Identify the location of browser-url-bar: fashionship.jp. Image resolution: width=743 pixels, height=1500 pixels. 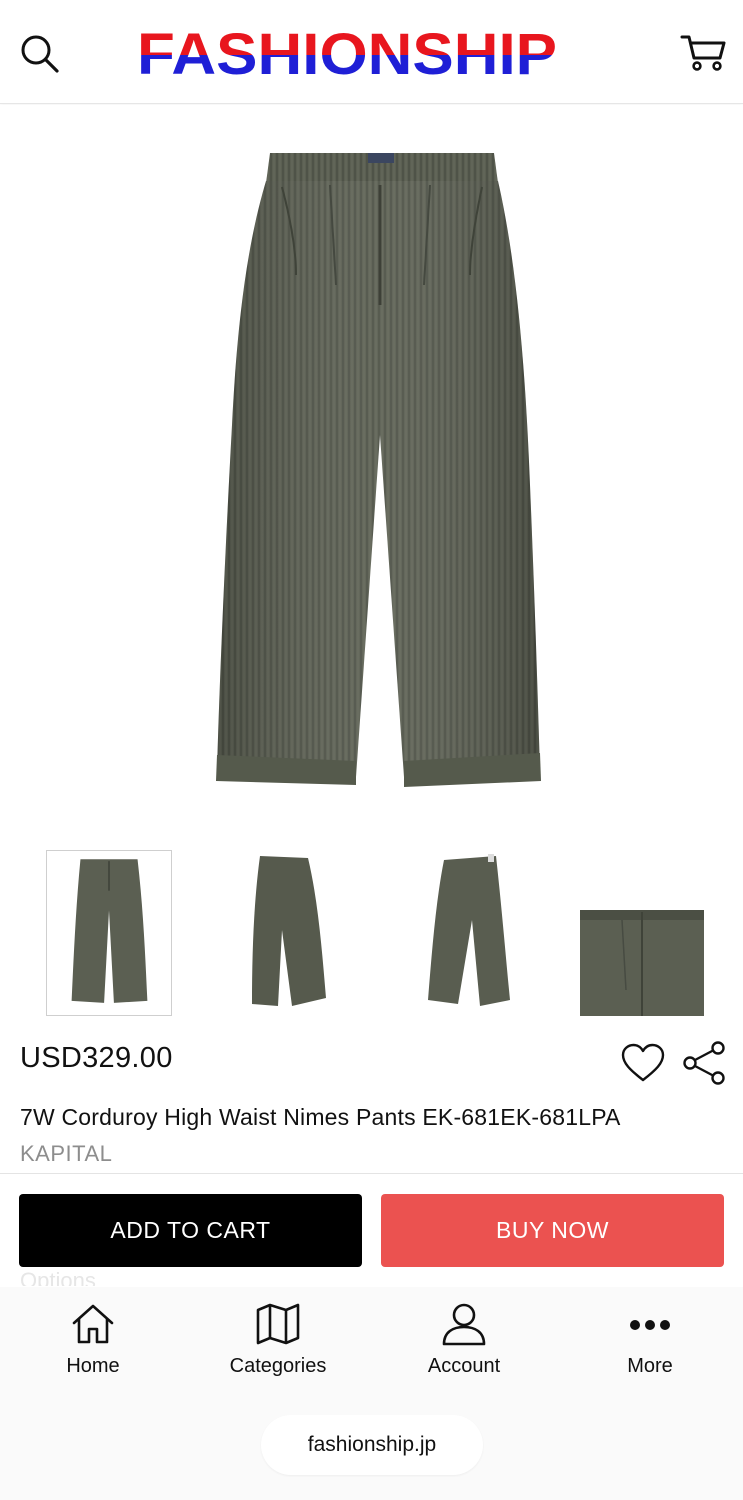
(372, 1445).